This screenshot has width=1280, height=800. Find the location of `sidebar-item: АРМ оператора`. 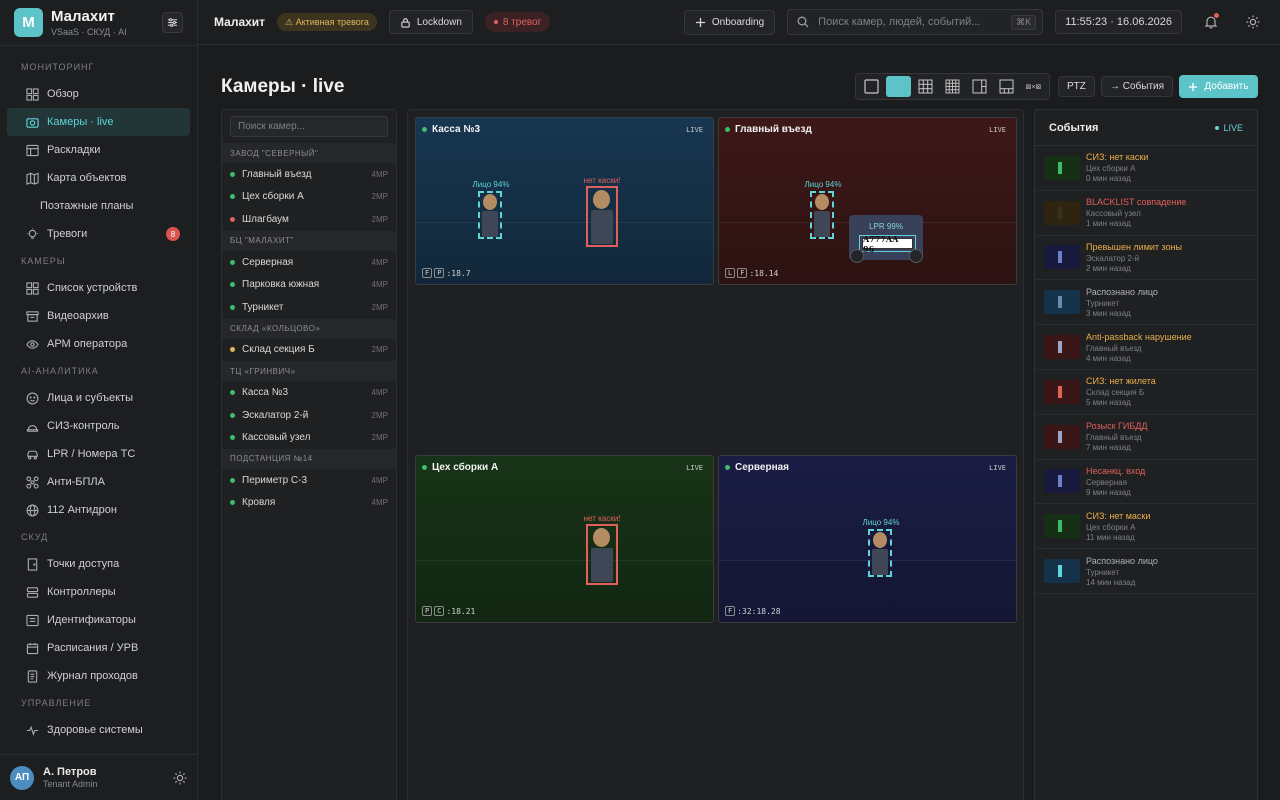

sidebar-item: АРМ оператора is located at coordinates (98, 344).